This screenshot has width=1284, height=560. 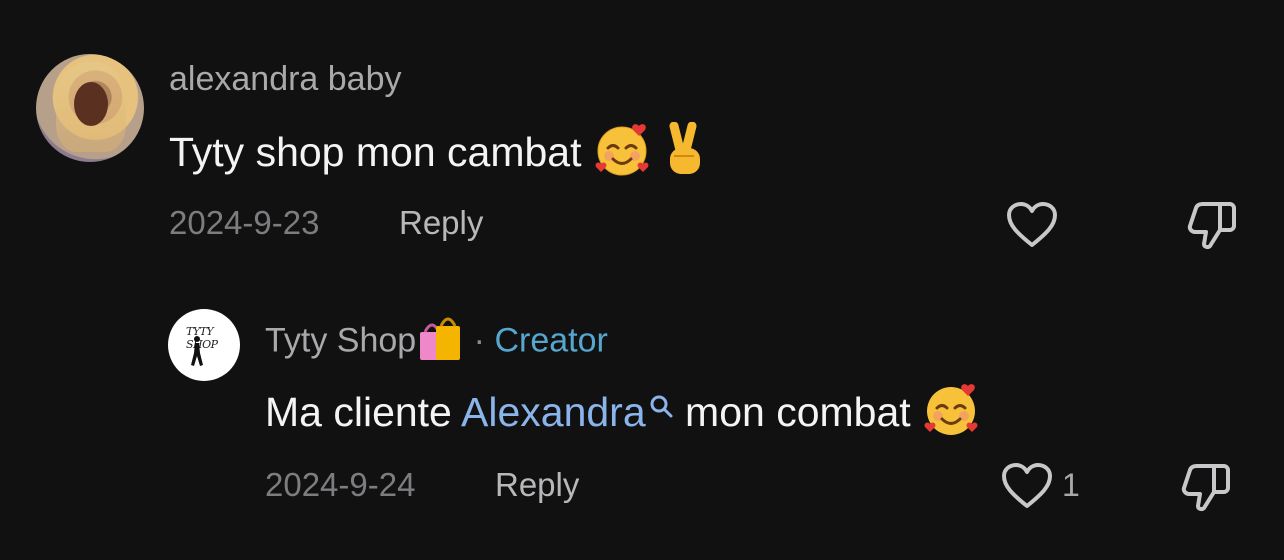 What do you see at coordinates (553, 411) in the screenshot?
I see `mention-name: Alexandra` at bounding box center [553, 411].